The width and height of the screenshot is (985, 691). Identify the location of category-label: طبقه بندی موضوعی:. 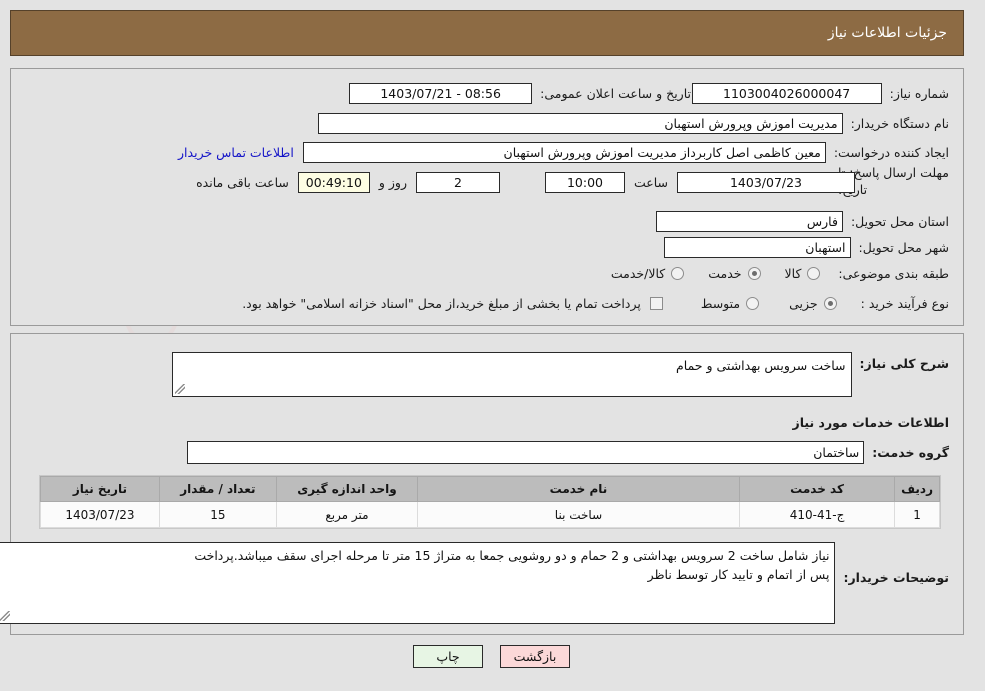
(894, 273).